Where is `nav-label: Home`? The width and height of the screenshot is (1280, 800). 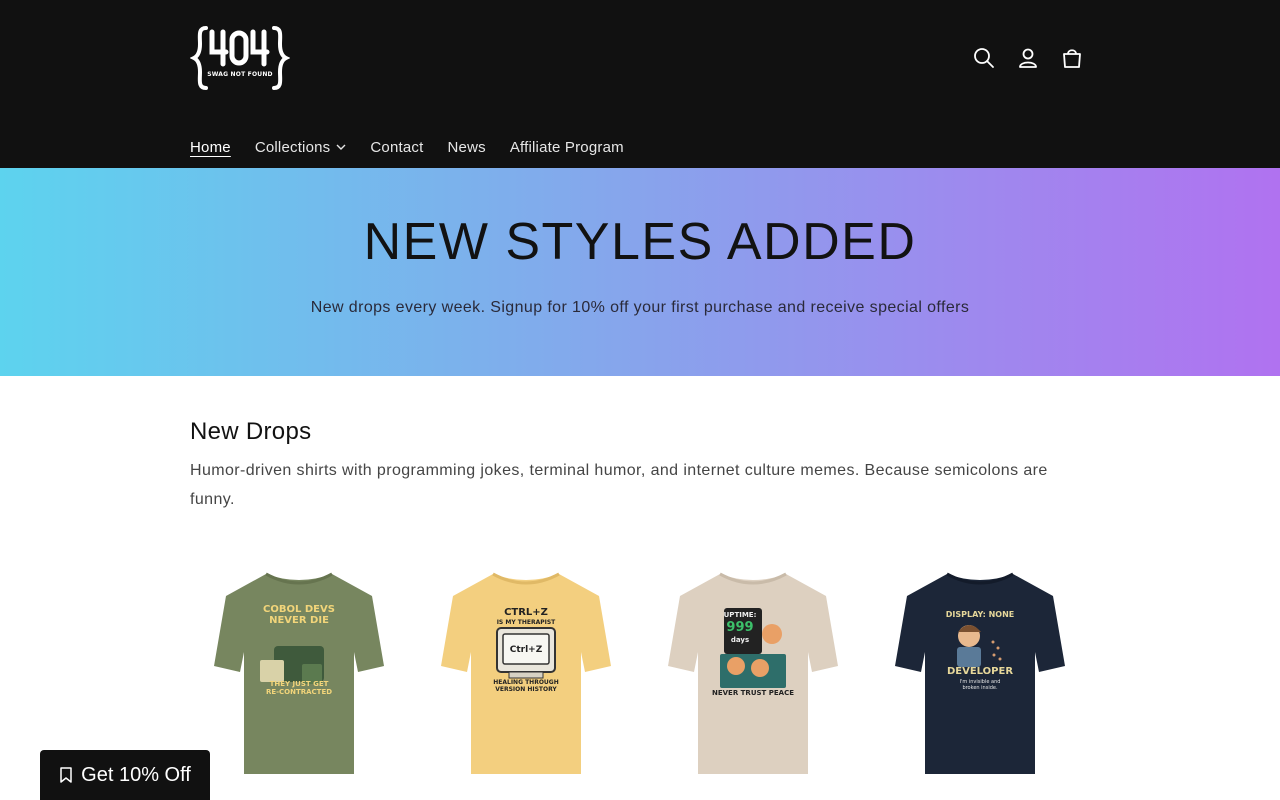
nav-label: Home is located at coordinates (210, 147).